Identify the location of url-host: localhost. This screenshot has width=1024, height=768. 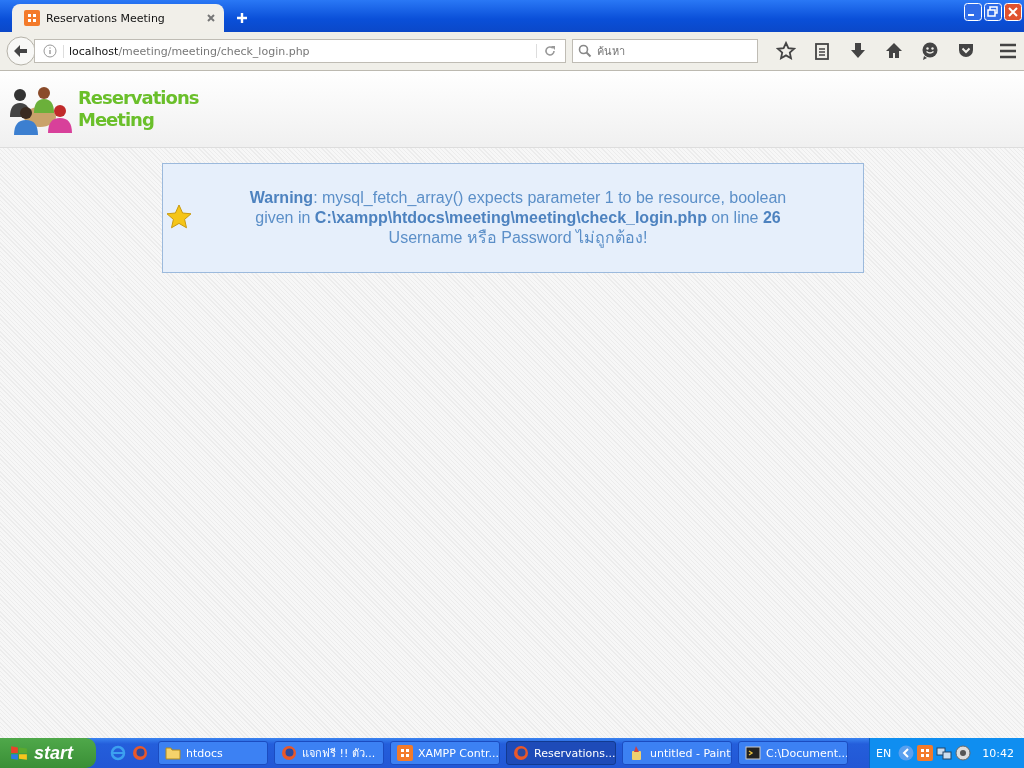
(94, 51).